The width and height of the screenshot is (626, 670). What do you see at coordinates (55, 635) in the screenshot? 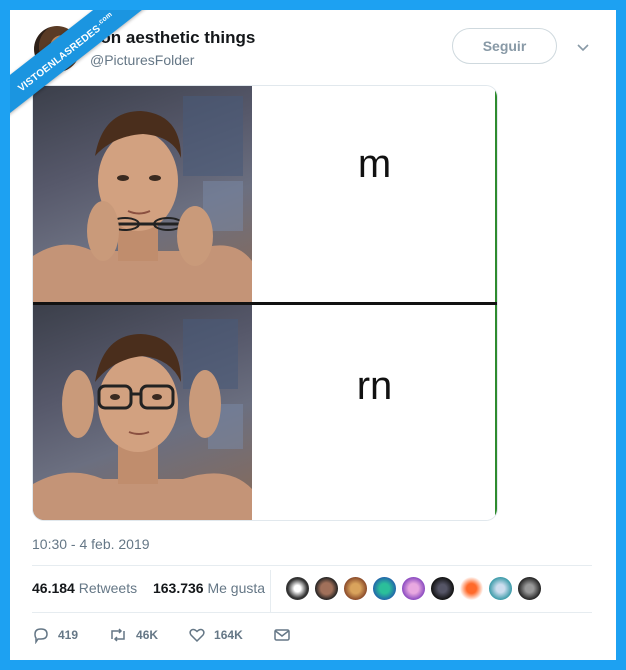
I see `reply-button: 419` at bounding box center [55, 635].